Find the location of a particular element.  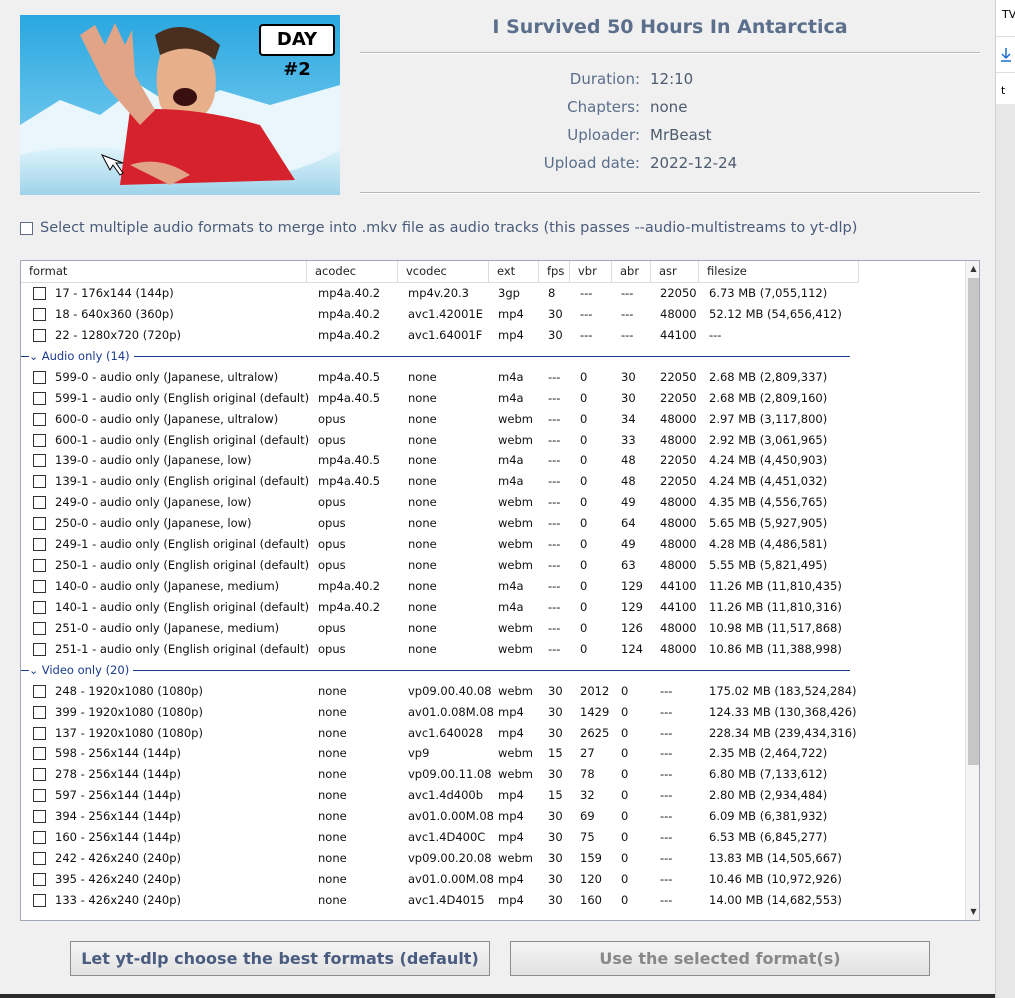

cell-ext: m4a is located at coordinates (511, 607).